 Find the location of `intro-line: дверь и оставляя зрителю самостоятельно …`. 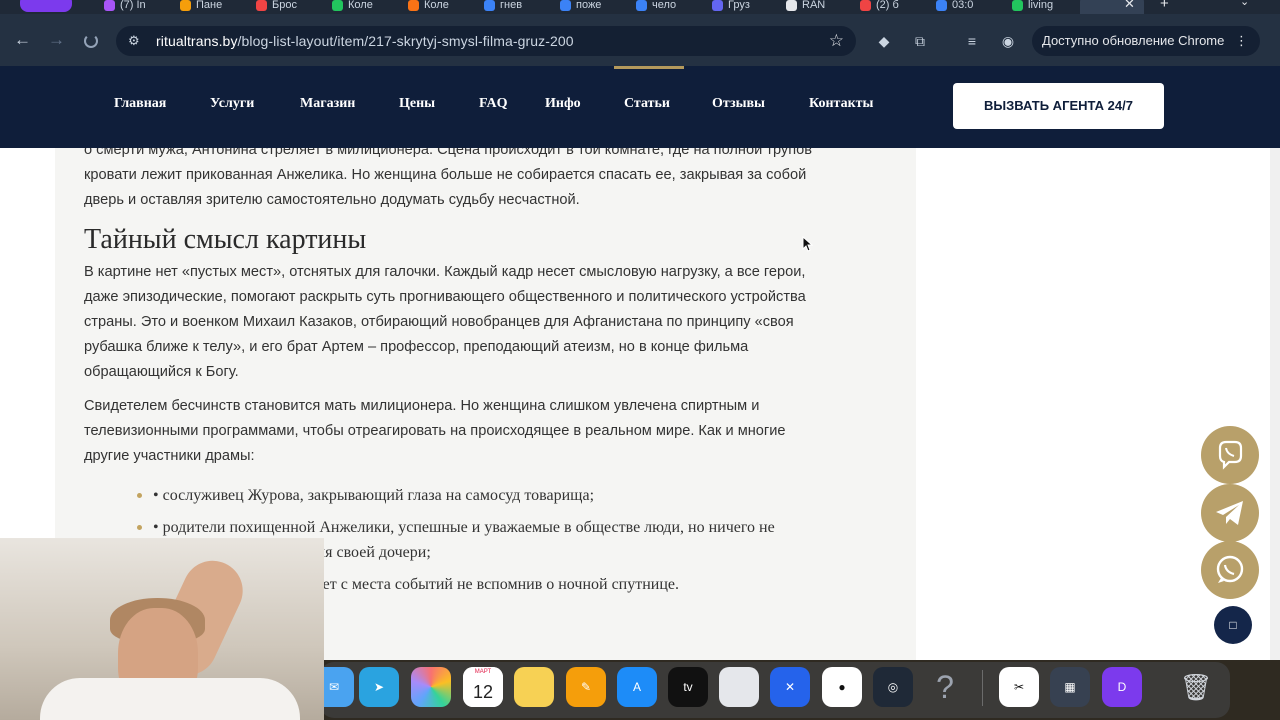

intro-line: дверь и оставляя зрителю самостоятельно … is located at coordinates (332, 200).